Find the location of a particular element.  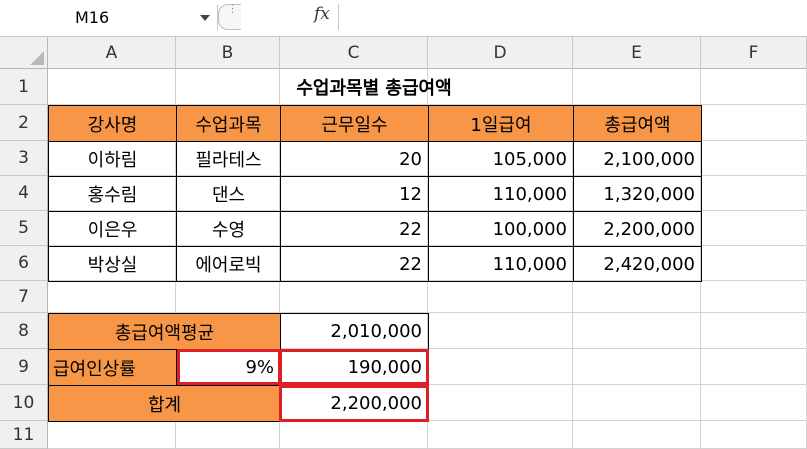

header-cell-daily-pay: 1일급여 is located at coordinates (501, 123).